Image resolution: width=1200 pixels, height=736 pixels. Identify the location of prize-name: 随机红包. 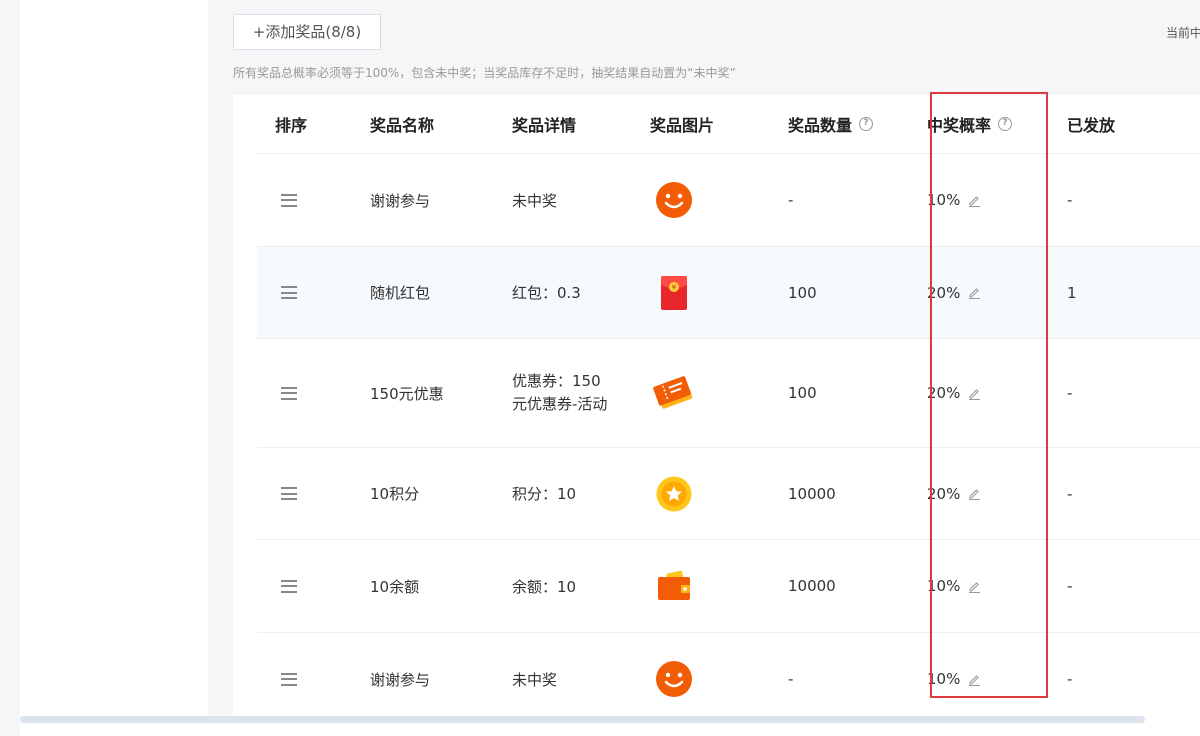
(400, 293).